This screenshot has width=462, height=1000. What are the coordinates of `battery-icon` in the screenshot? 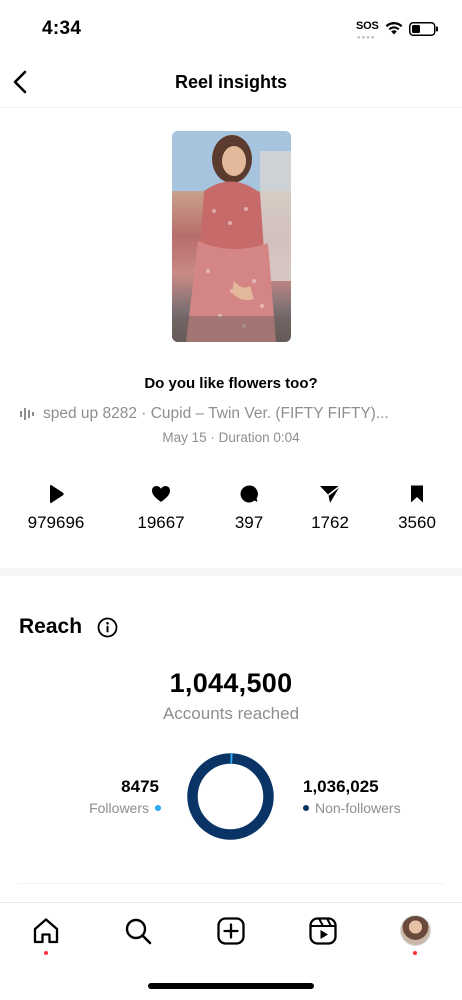 It's located at (423, 29).